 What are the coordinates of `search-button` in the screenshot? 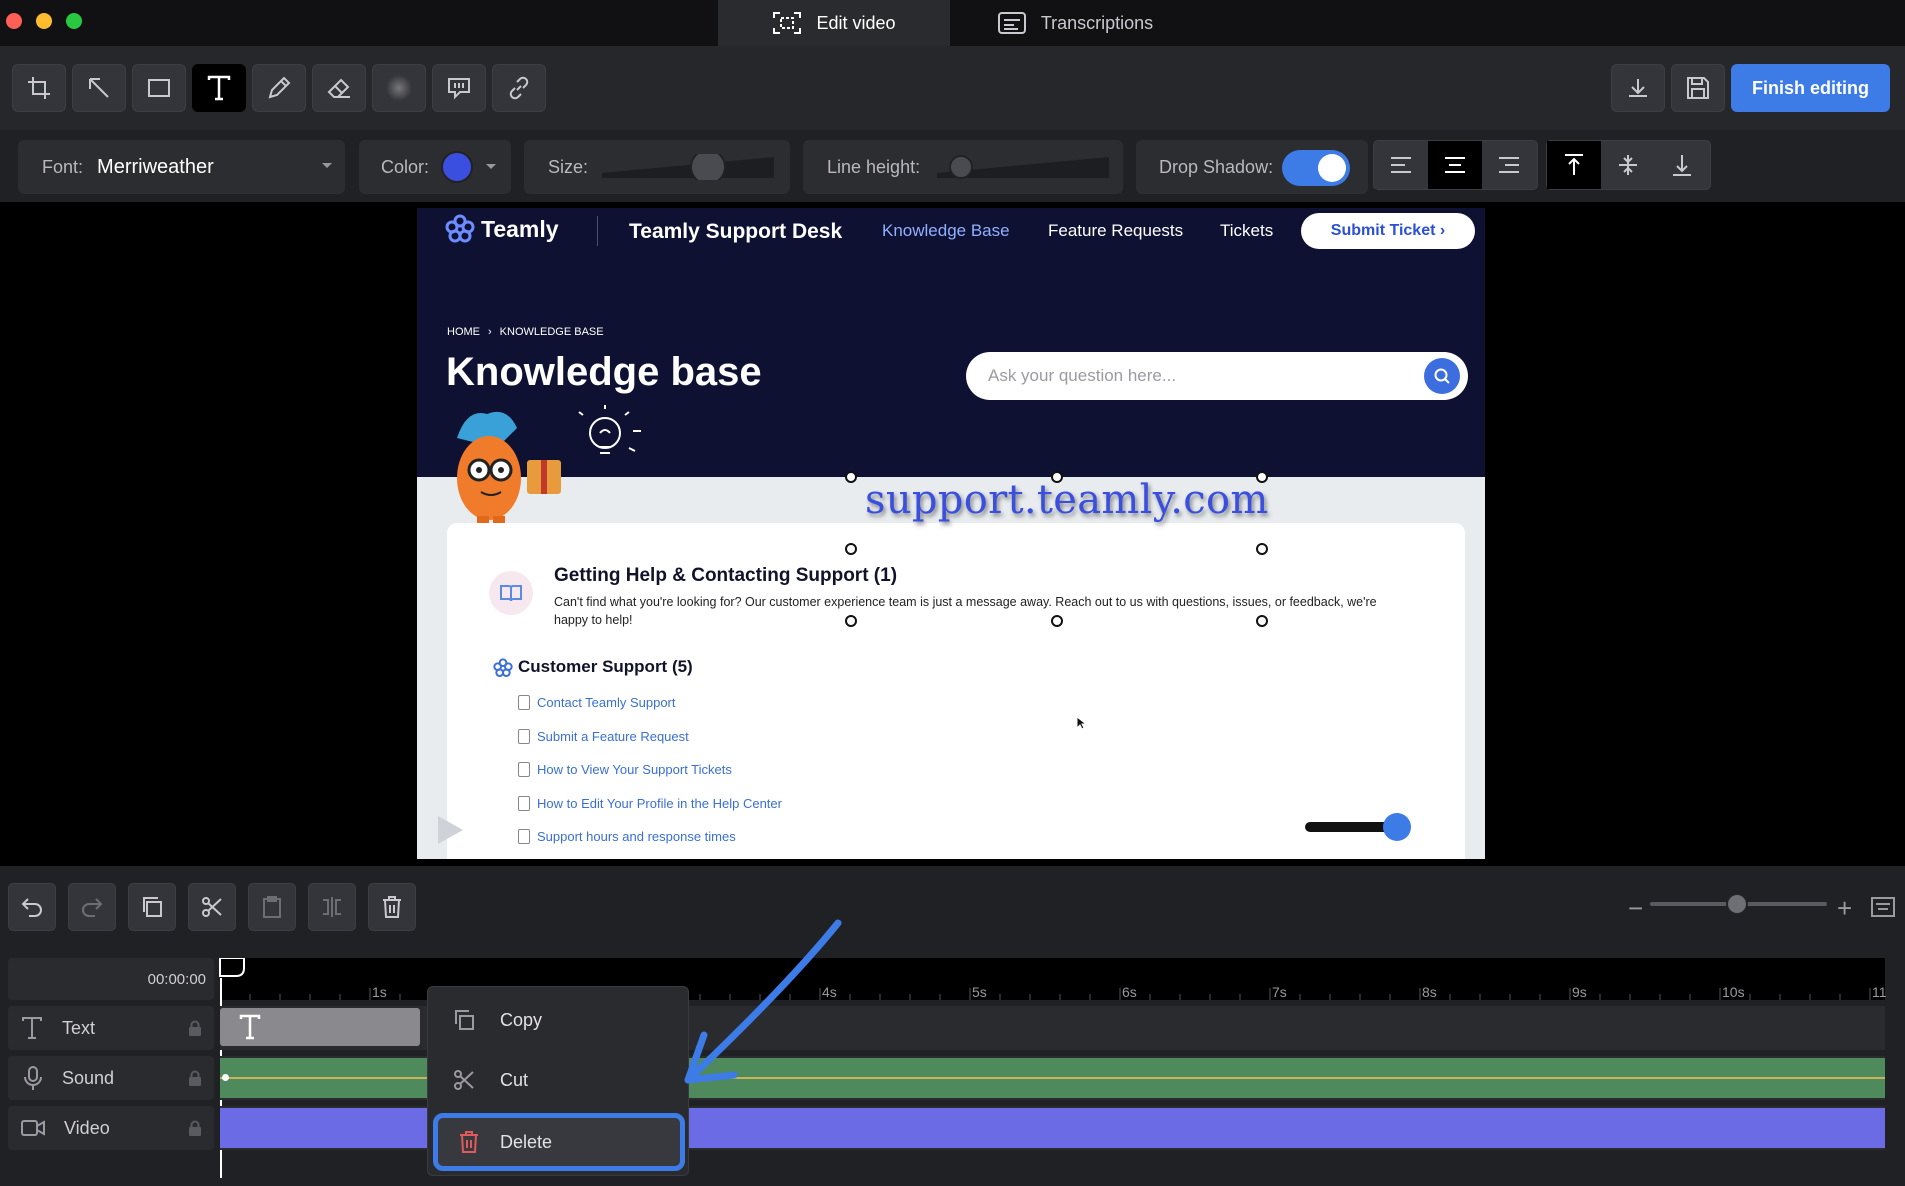 It's located at (1442, 376).